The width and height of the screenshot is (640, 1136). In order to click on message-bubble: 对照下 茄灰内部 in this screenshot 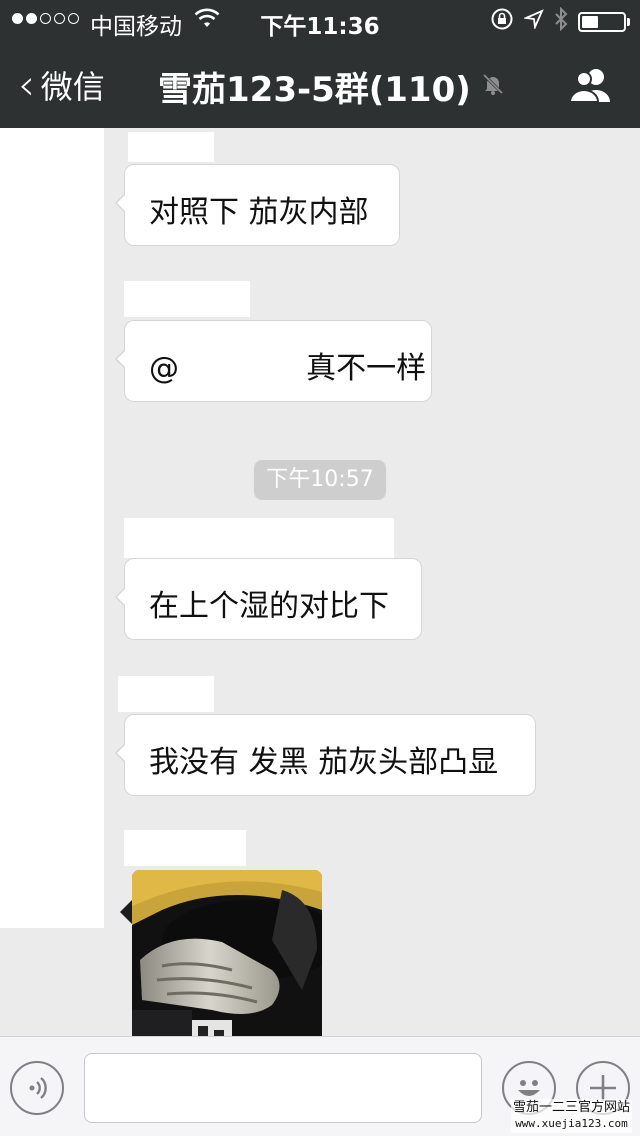, I will do `click(257, 205)`.